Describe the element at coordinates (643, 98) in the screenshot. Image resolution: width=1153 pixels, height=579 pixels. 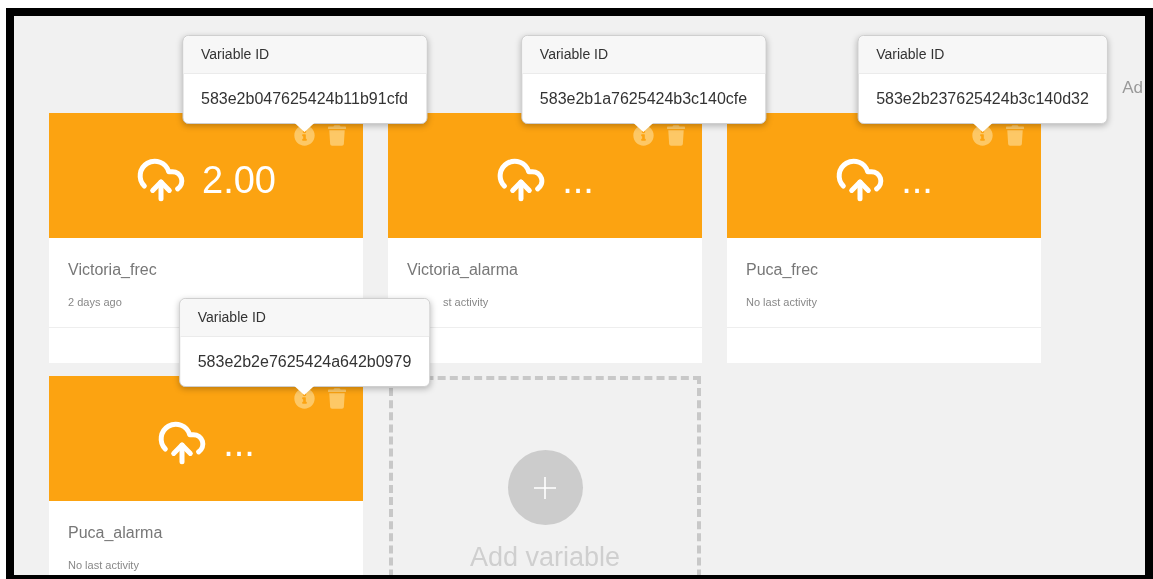
I see `variable-id: 583e2b1a7625424b3c140cfe` at that location.